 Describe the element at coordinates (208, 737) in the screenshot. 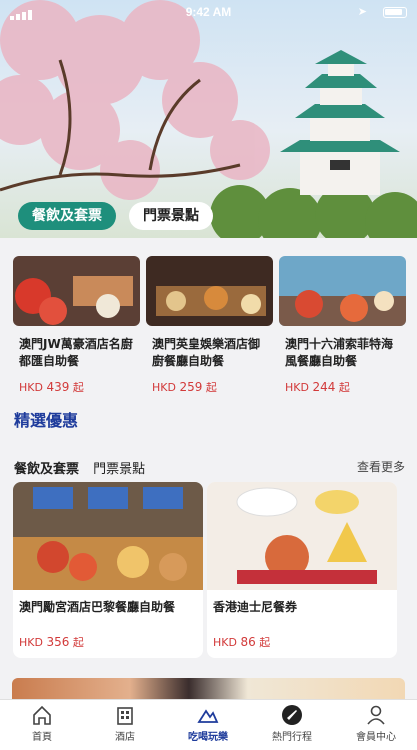

I see `nav-label: 吃喝玩樂` at that location.